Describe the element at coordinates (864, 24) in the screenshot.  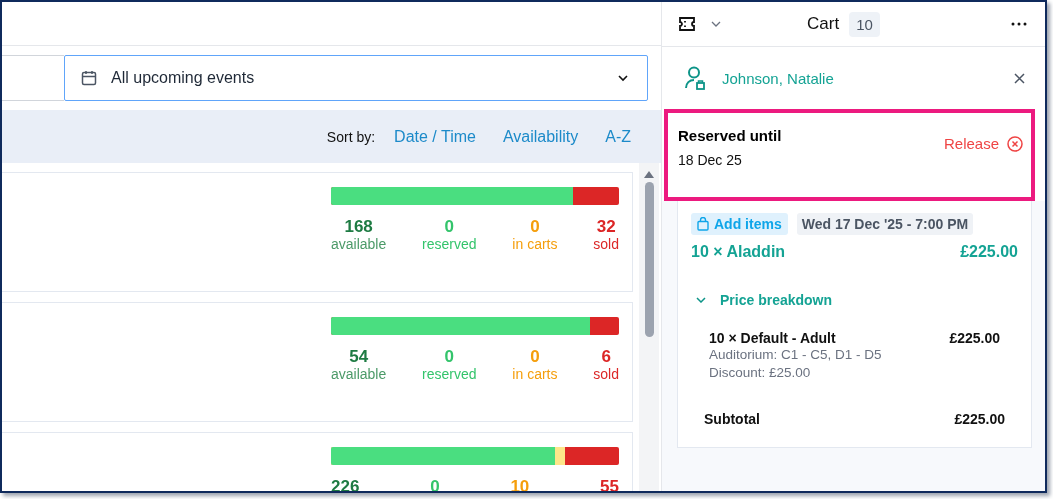
I see `cart-count-badge: 10` at that location.